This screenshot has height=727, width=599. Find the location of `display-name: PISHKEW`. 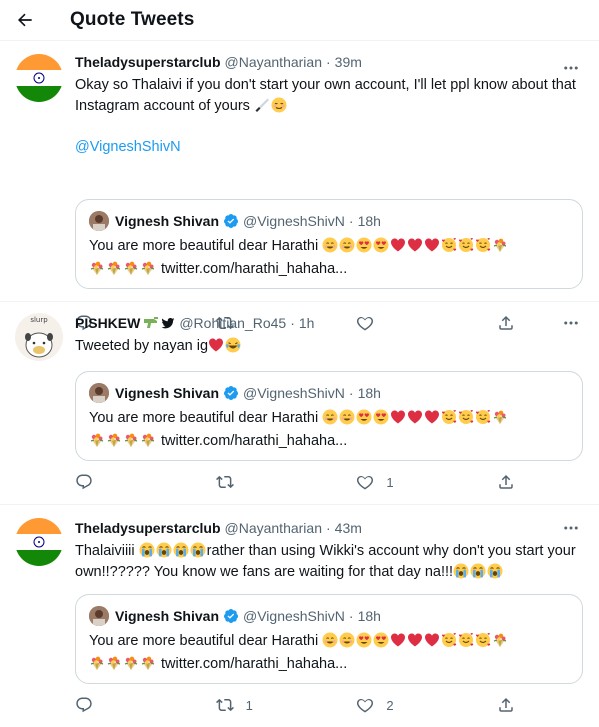

display-name: PISHKEW is located at coordinates (107, 323).